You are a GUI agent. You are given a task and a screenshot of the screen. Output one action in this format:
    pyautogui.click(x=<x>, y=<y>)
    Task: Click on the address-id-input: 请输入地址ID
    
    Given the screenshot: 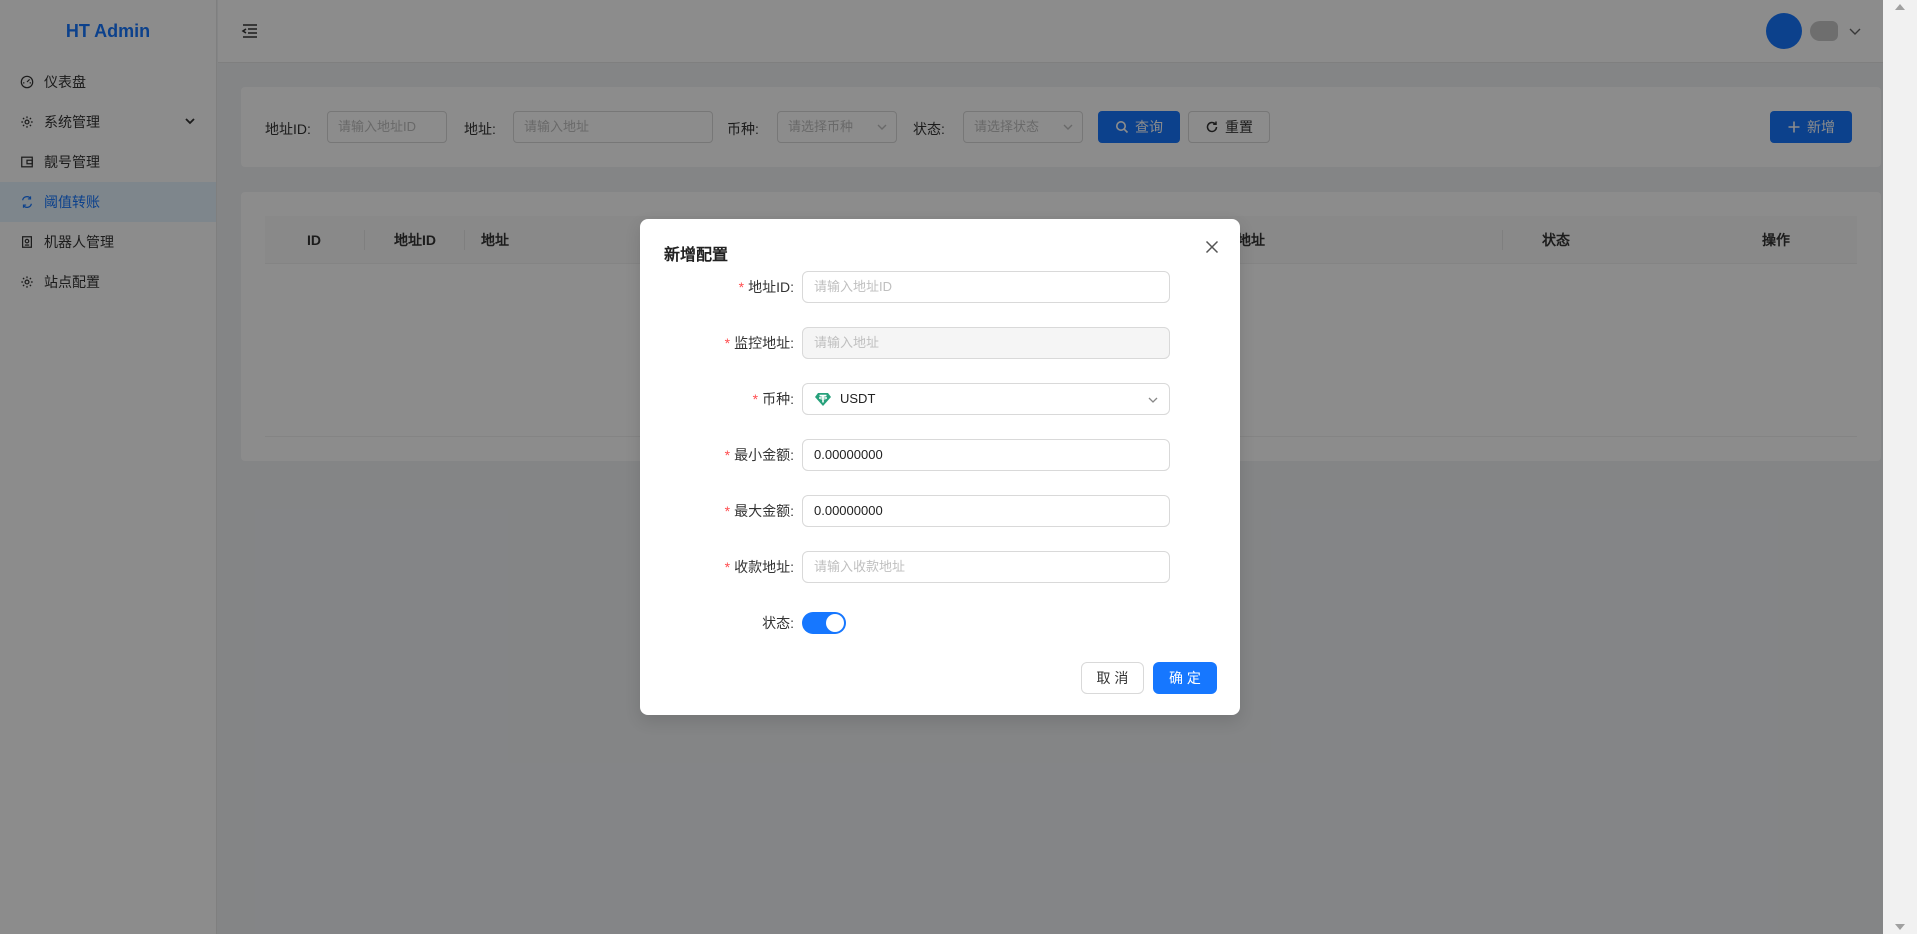 What is the action you would take?
    pyautogui.click(x=986, y=287)
    